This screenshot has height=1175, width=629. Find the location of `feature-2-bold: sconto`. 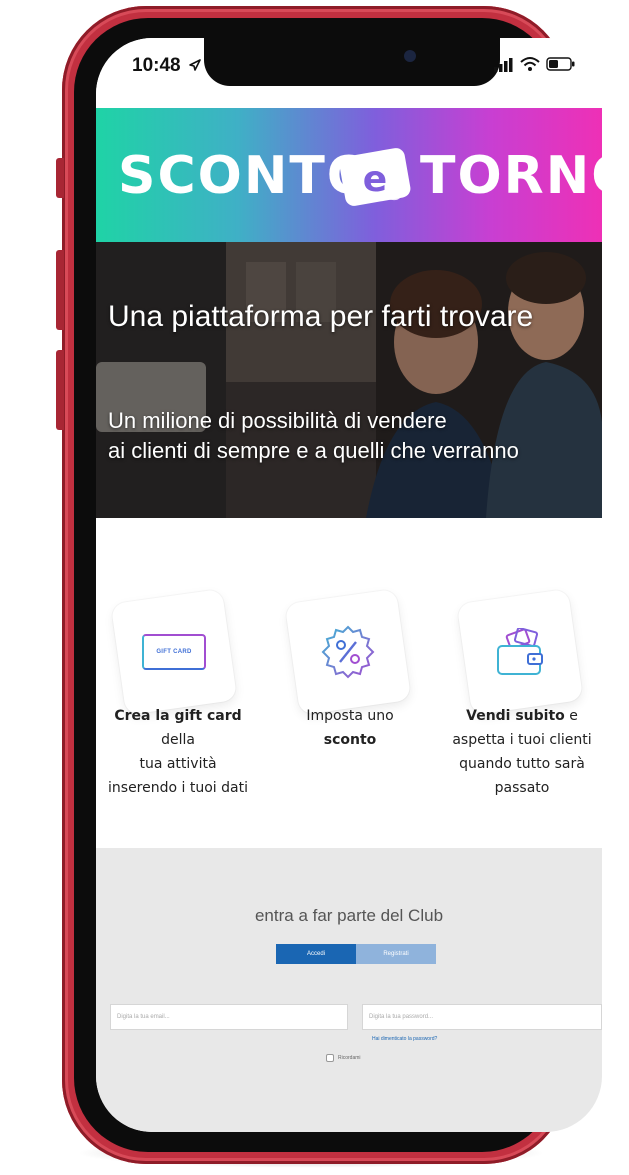

feature-2-bold: sconto is located at coordinates (350, 740).